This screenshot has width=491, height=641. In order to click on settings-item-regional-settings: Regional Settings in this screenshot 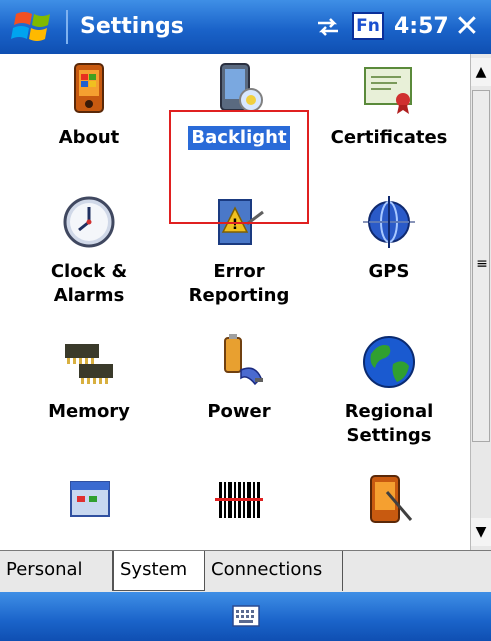, I will do `click(389, 391)`.